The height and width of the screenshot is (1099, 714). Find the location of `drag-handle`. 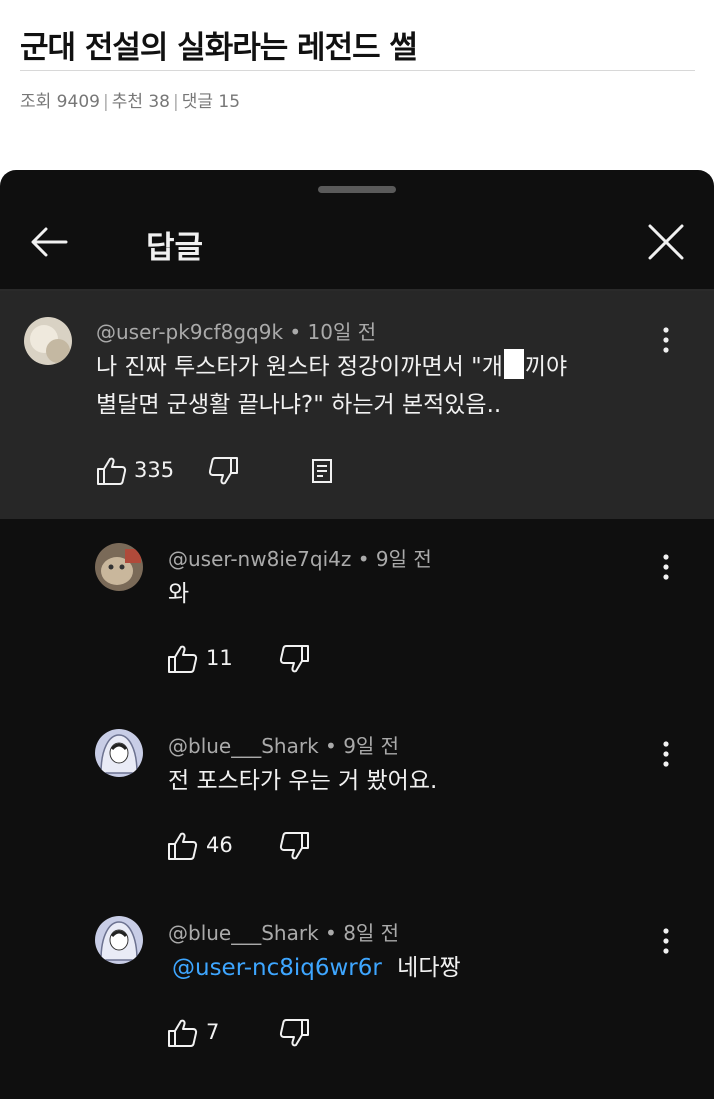

drag-handle is located at coordinates (357, 189).